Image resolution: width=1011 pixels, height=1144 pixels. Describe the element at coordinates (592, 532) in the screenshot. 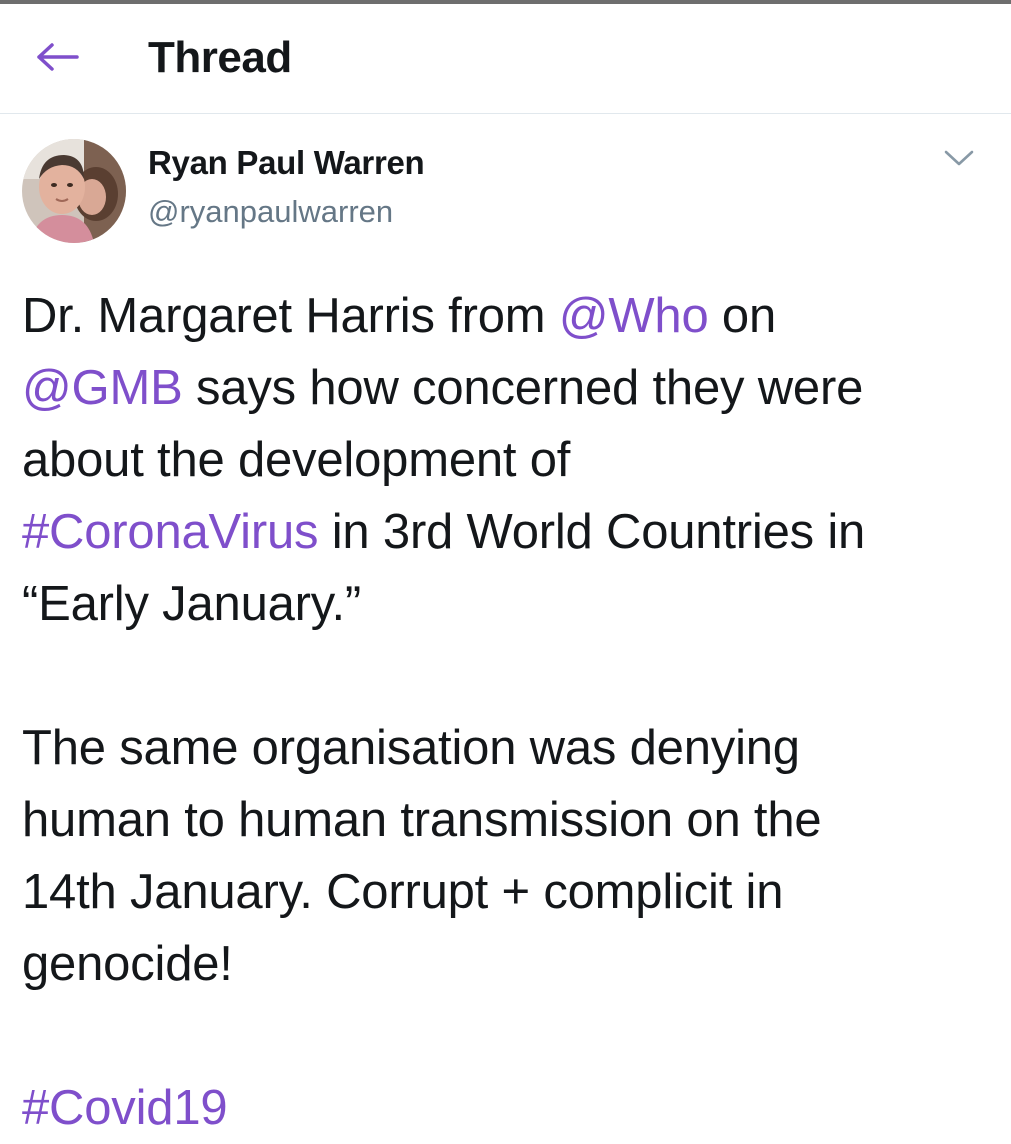

I see `text-segment: in 3rd World Countries in` at that location.